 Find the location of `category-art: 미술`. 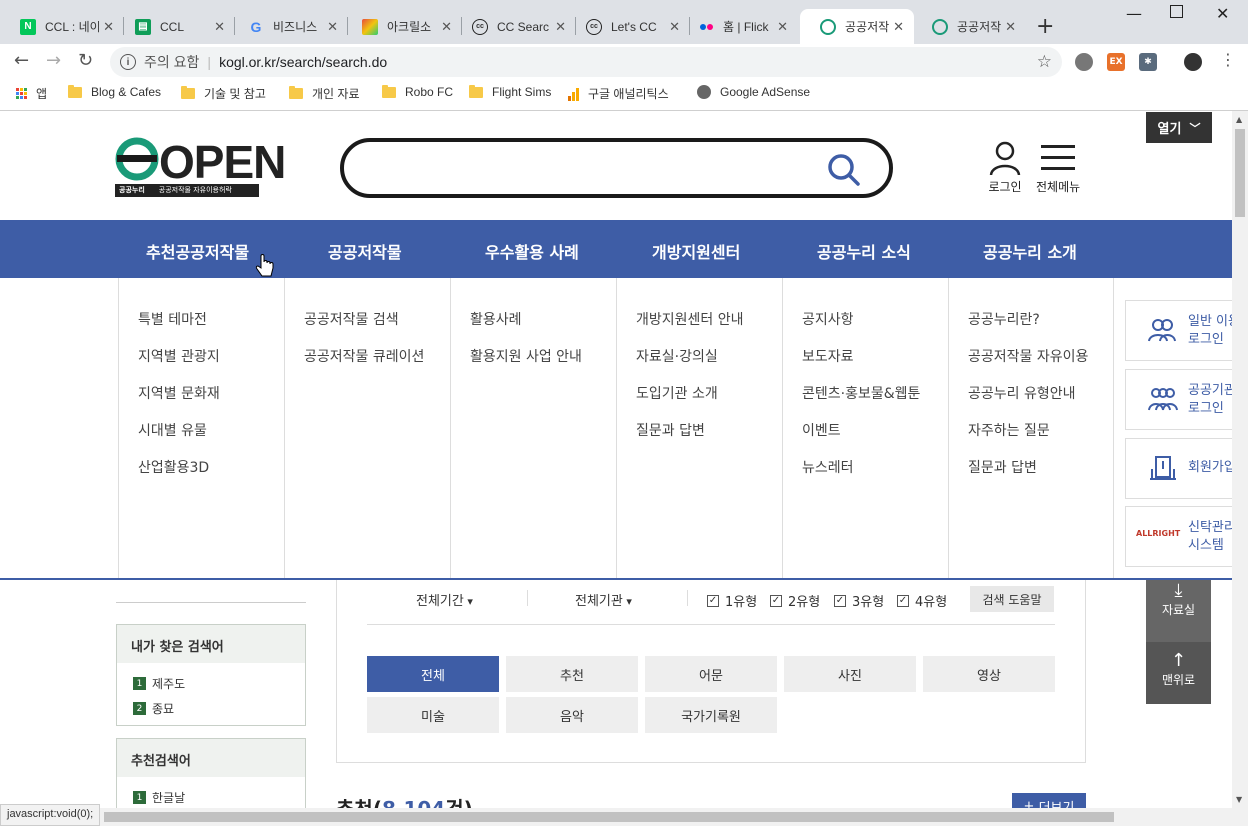

category-art: 미술 is located at coordinates (433, 715).